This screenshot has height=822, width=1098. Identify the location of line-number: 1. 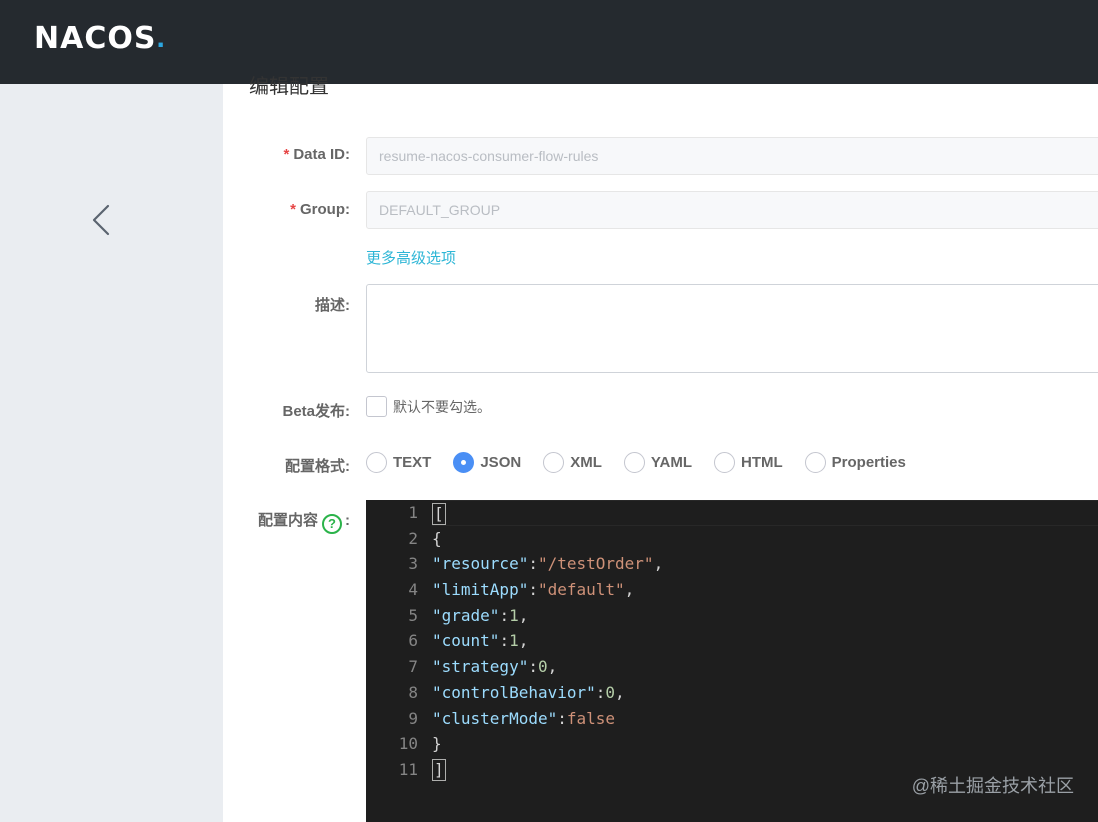
(413, 512).